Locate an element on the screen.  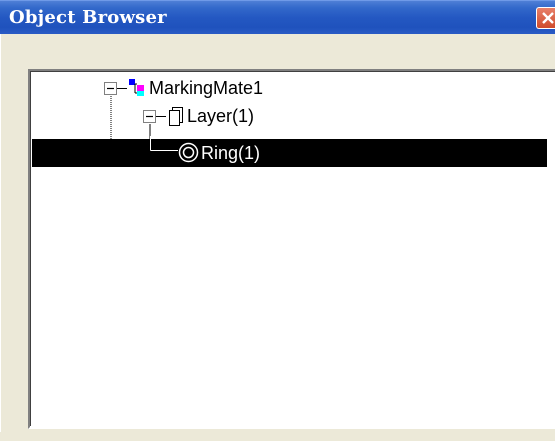
tree-item-label: Ring(1) is located at coordinates (231, 153).